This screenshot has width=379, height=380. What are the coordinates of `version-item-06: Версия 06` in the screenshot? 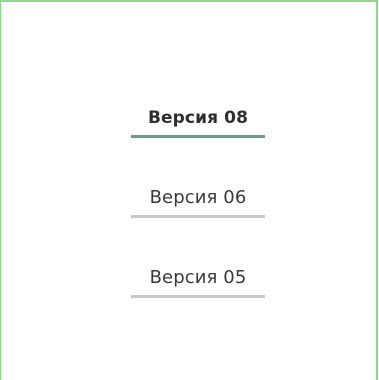 It's located at (198, 202).